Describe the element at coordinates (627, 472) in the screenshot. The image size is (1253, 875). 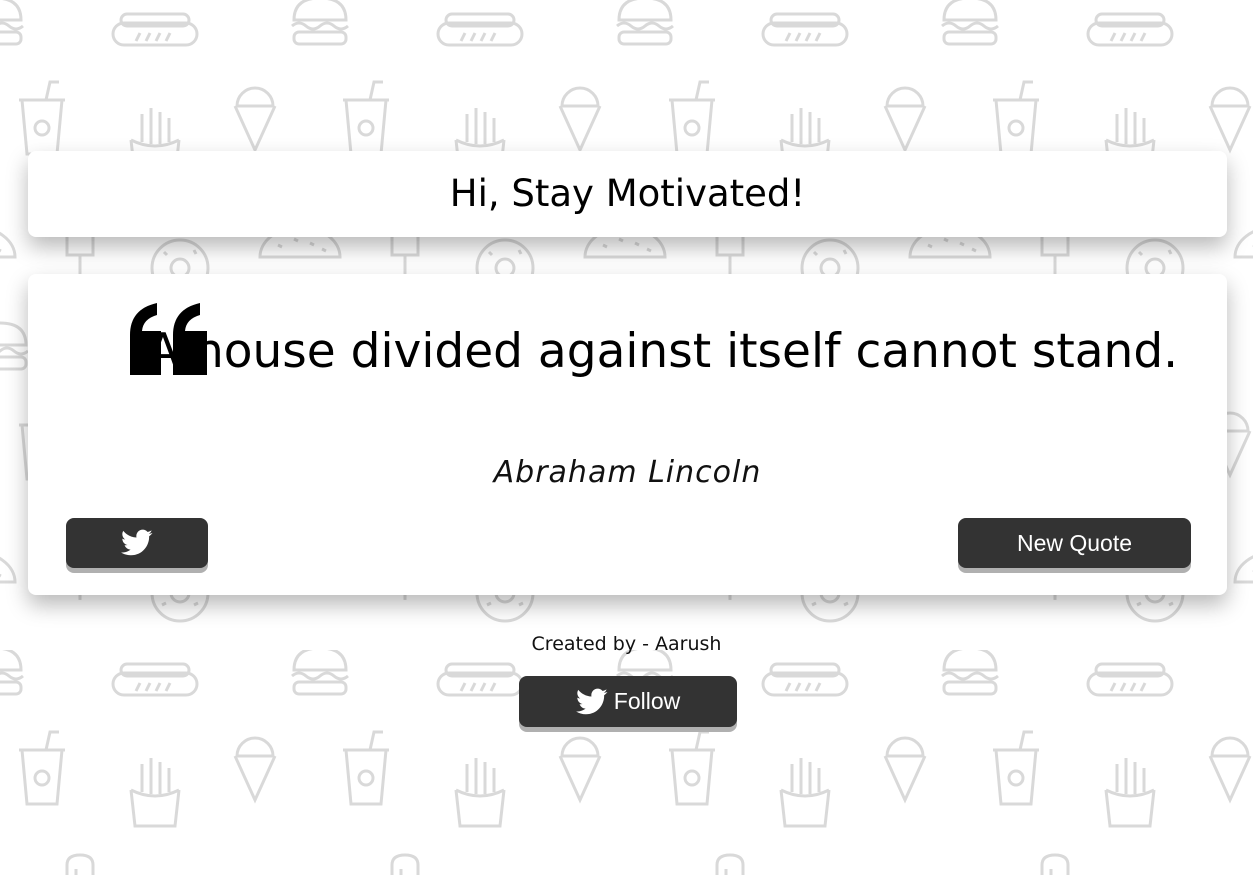
I see `quote-author: Abraham Lincoln` at that location.